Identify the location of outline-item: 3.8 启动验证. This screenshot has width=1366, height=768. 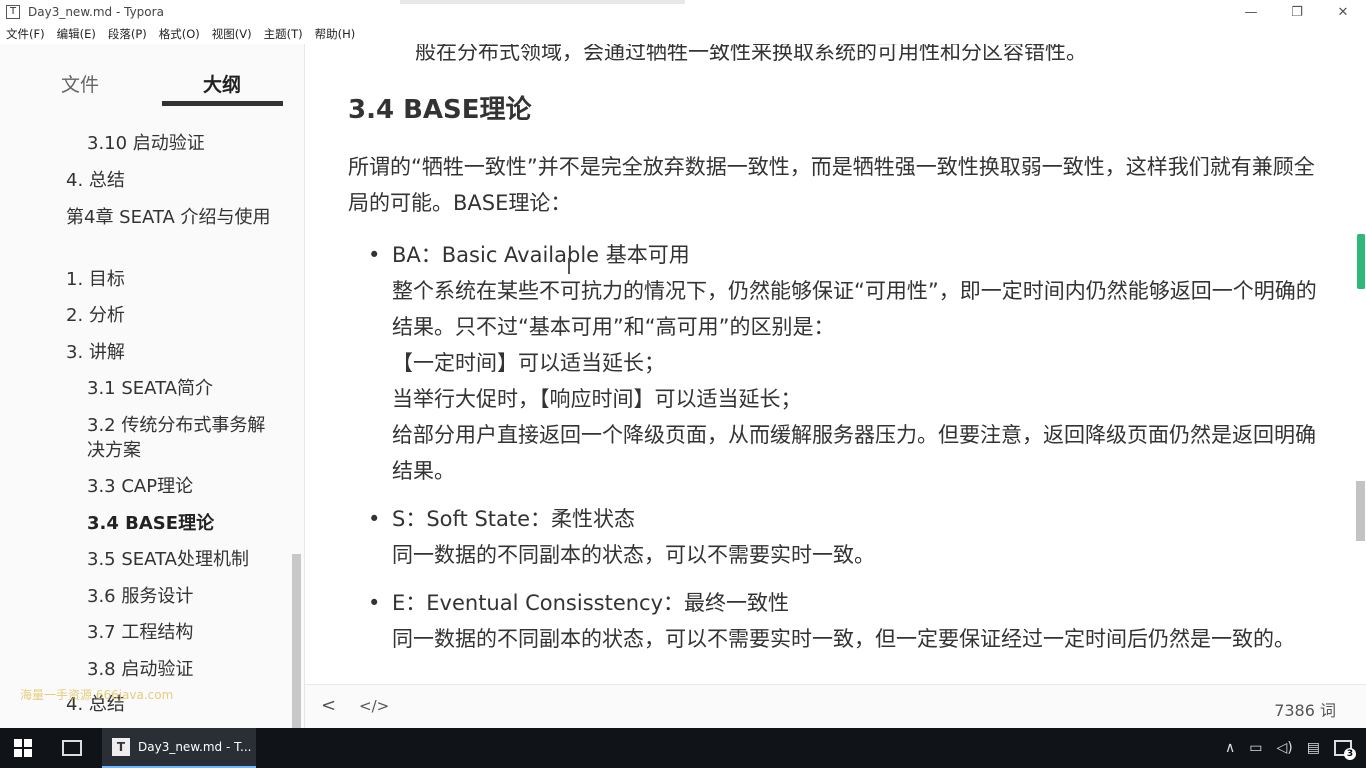
(140, 669).